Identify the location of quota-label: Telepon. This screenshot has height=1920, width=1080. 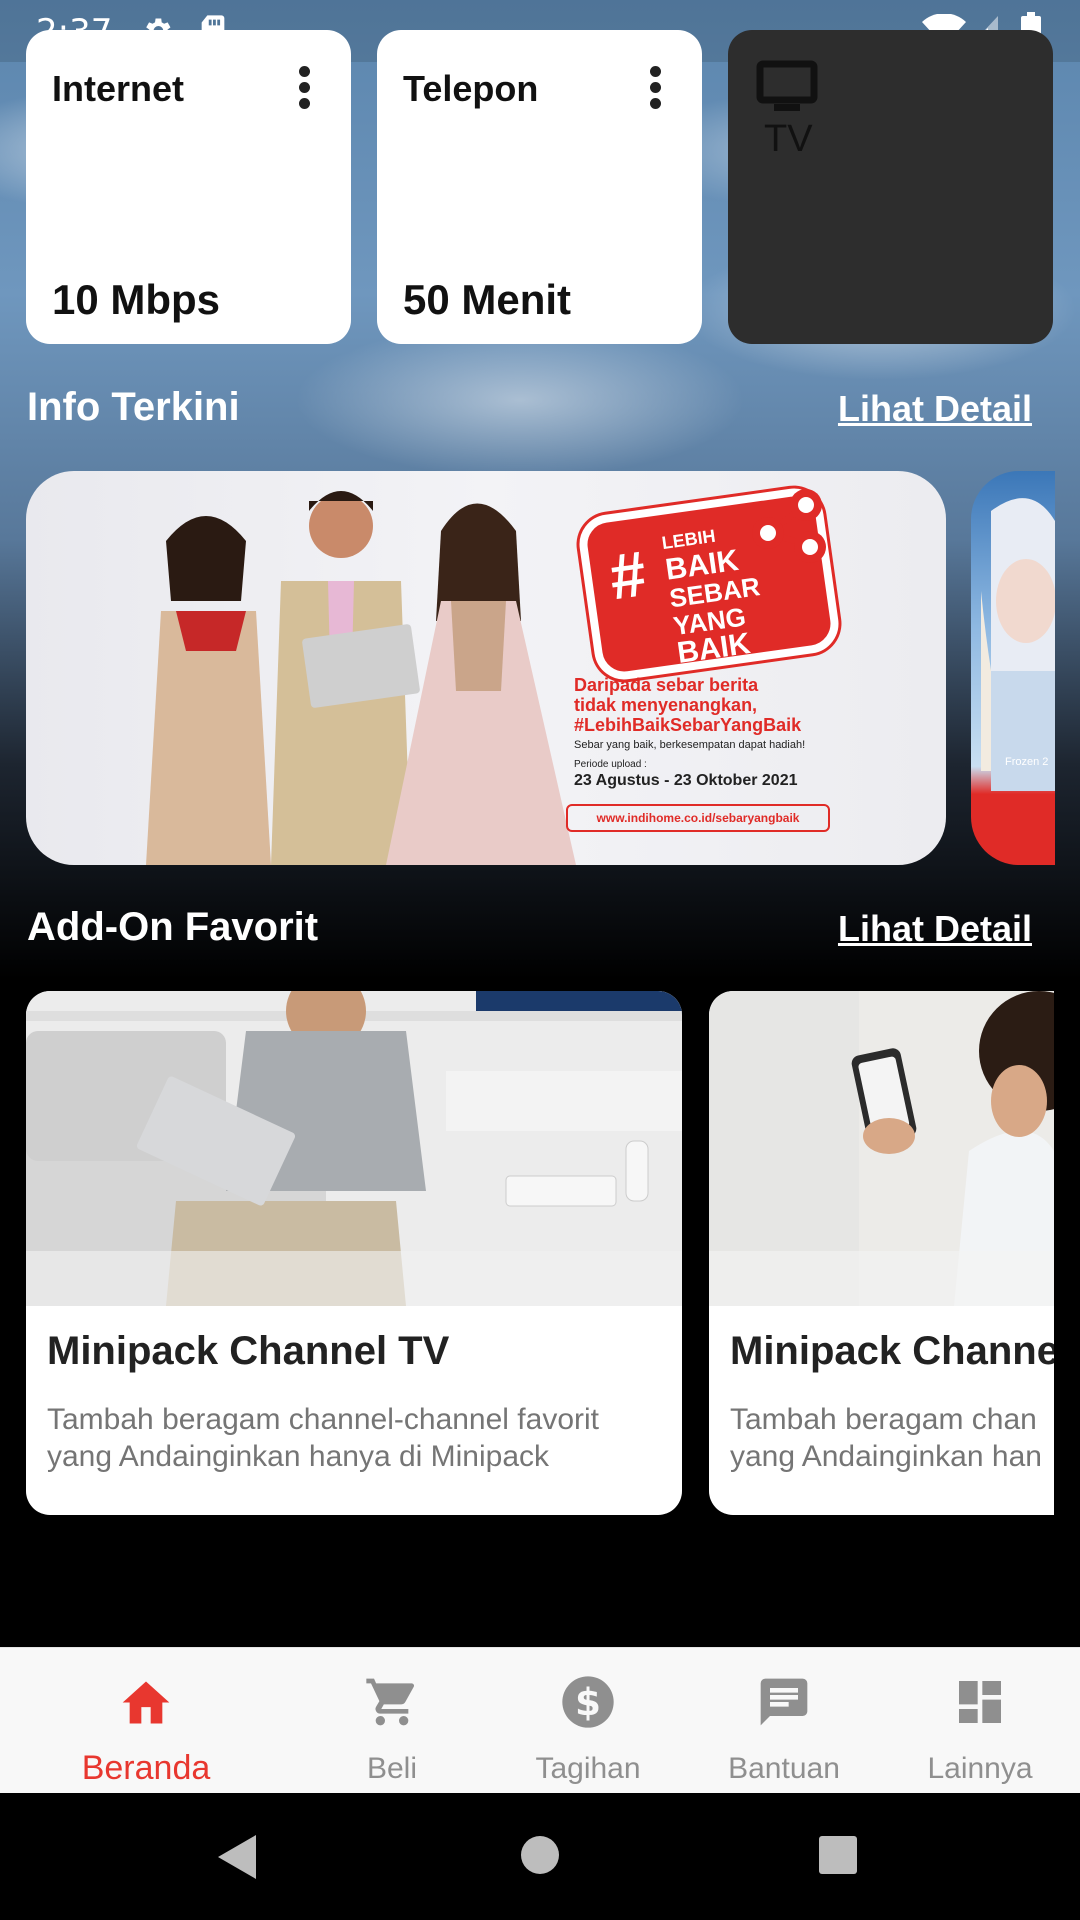
(471, 88).